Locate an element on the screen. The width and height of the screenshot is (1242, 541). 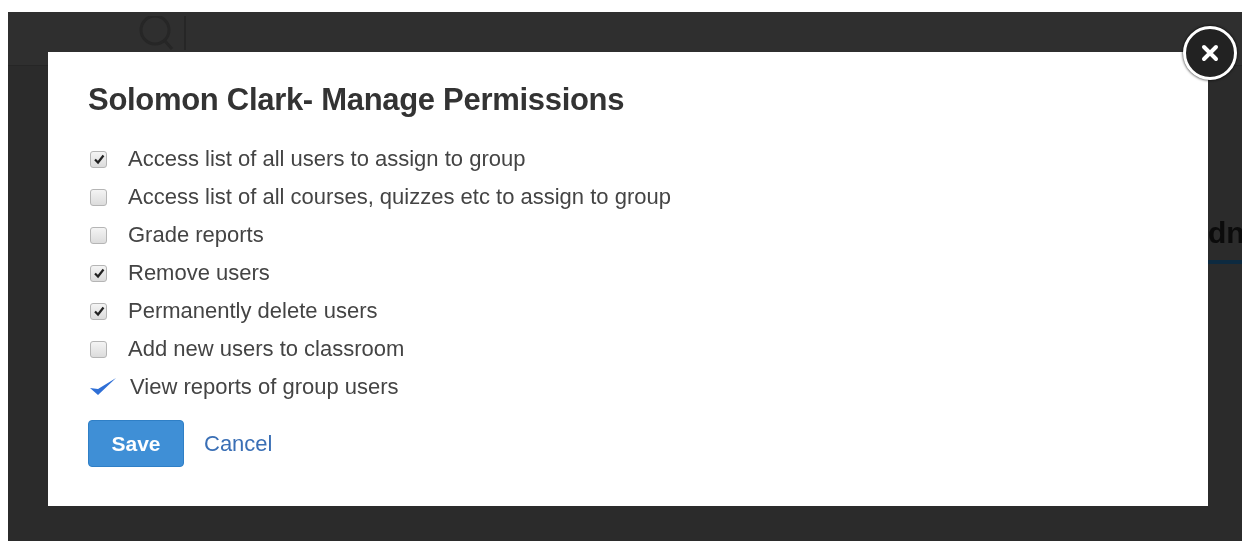
permission-label: Remove users is located at coordinates (199, 273).